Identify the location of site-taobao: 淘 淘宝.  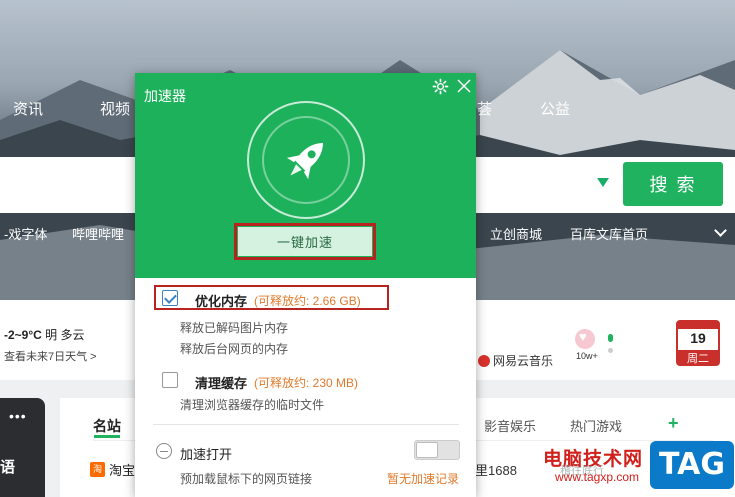
(112, 469).